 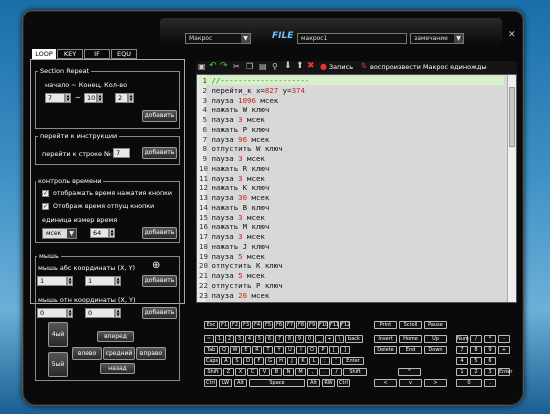 What do you see at coordinates (229, 339) in the screenshot?
I see `key-2: 2` at bounding box center [229, 339].